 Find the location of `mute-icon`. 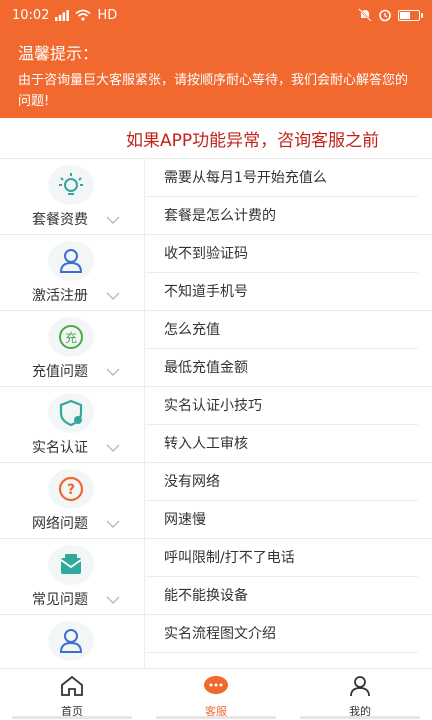

mute-icon is located at coordinates (365, 15).